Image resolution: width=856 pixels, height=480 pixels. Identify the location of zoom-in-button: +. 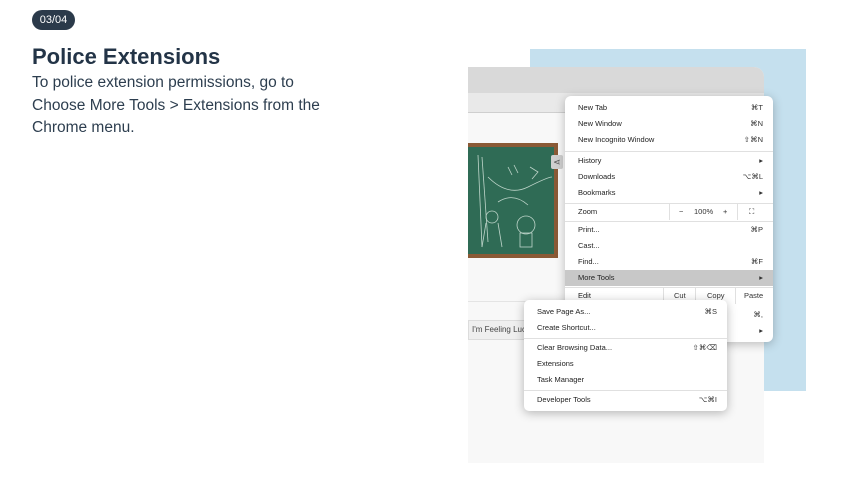
(725, 212).